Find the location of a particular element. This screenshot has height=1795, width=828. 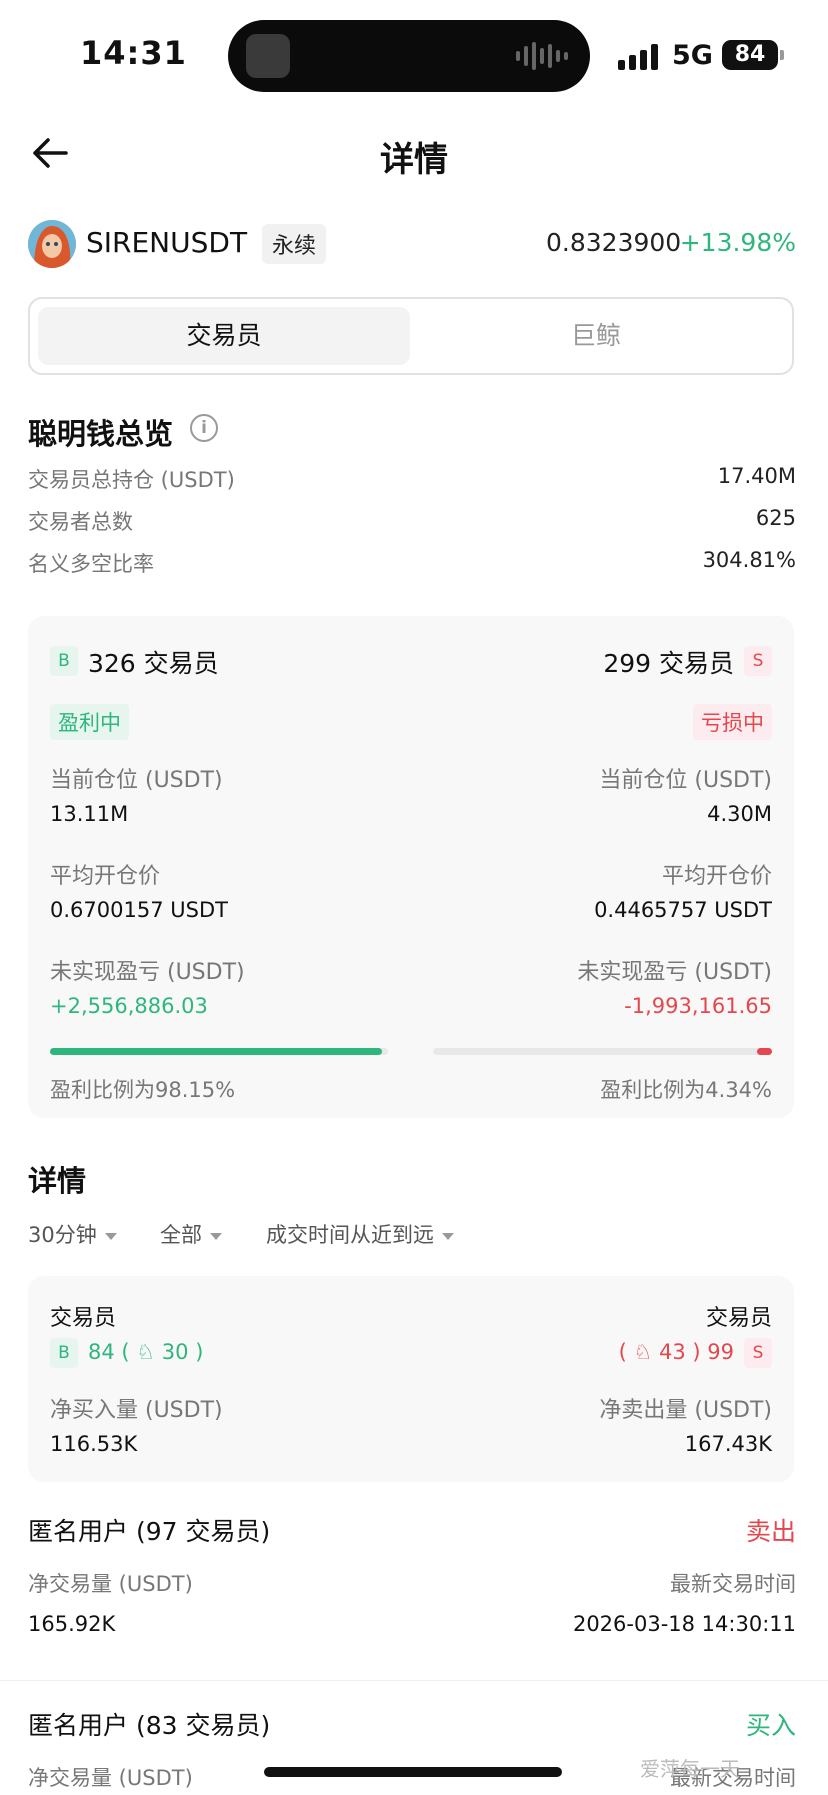

buy-trader-counts: 84 ( ♘ 30 ) is located at coordinates (146, 1352).